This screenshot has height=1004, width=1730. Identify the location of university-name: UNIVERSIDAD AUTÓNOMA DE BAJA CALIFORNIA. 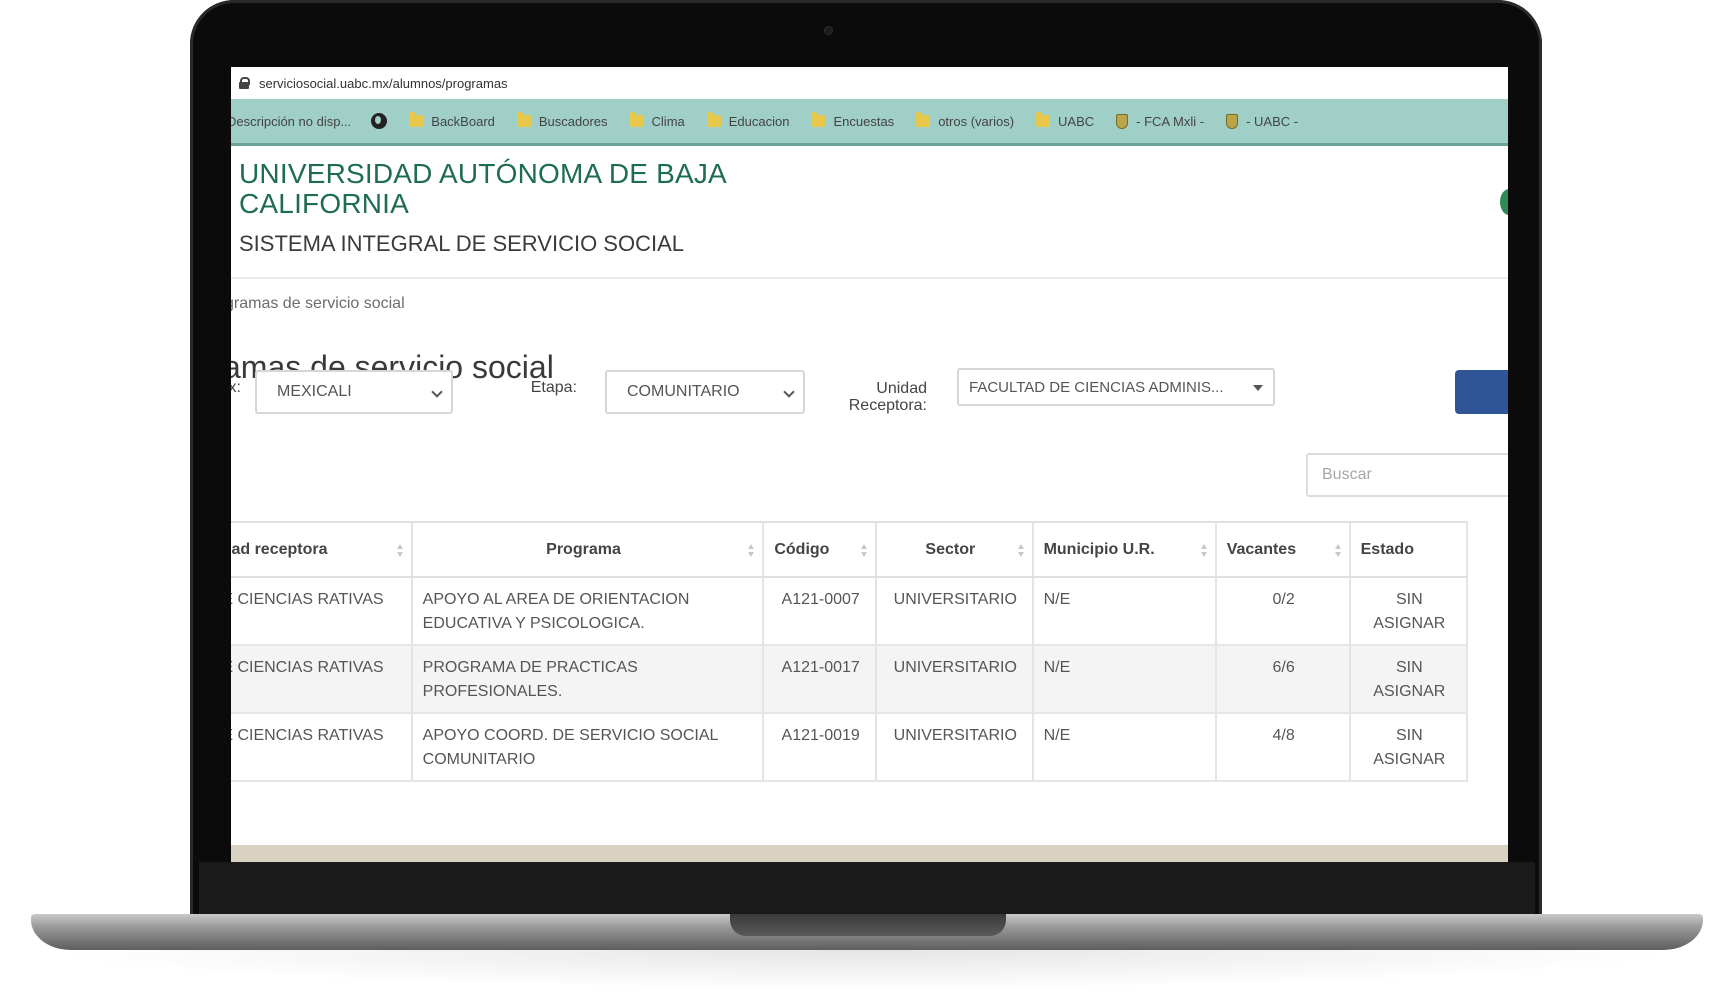
(482, 188).